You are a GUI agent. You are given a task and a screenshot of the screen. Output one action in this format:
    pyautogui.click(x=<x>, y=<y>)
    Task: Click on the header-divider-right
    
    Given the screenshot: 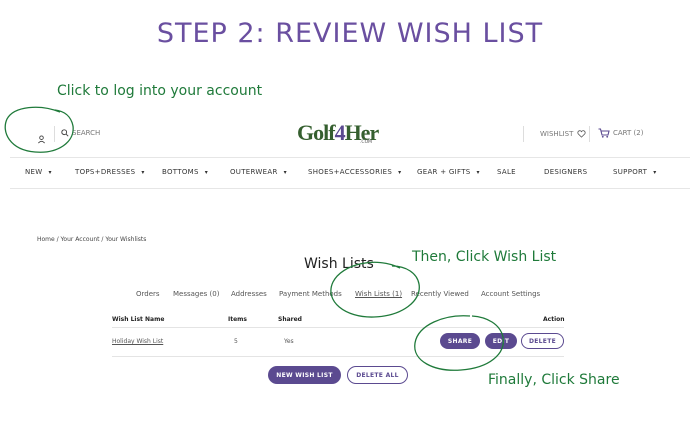 What is the action you would take?
    pyautogui.click(x=523, y=134)
    